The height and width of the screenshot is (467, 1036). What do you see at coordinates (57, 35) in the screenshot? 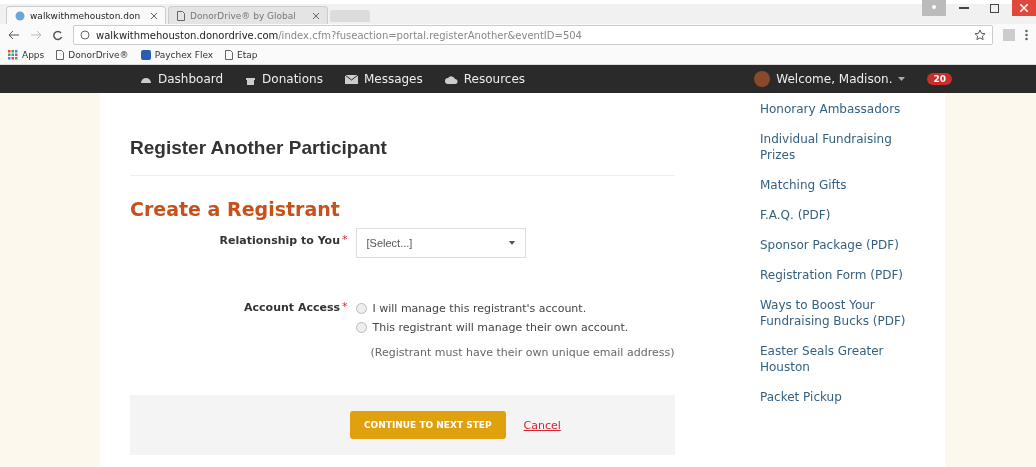
I see `reload-icon` at bounding box center [57, 35].